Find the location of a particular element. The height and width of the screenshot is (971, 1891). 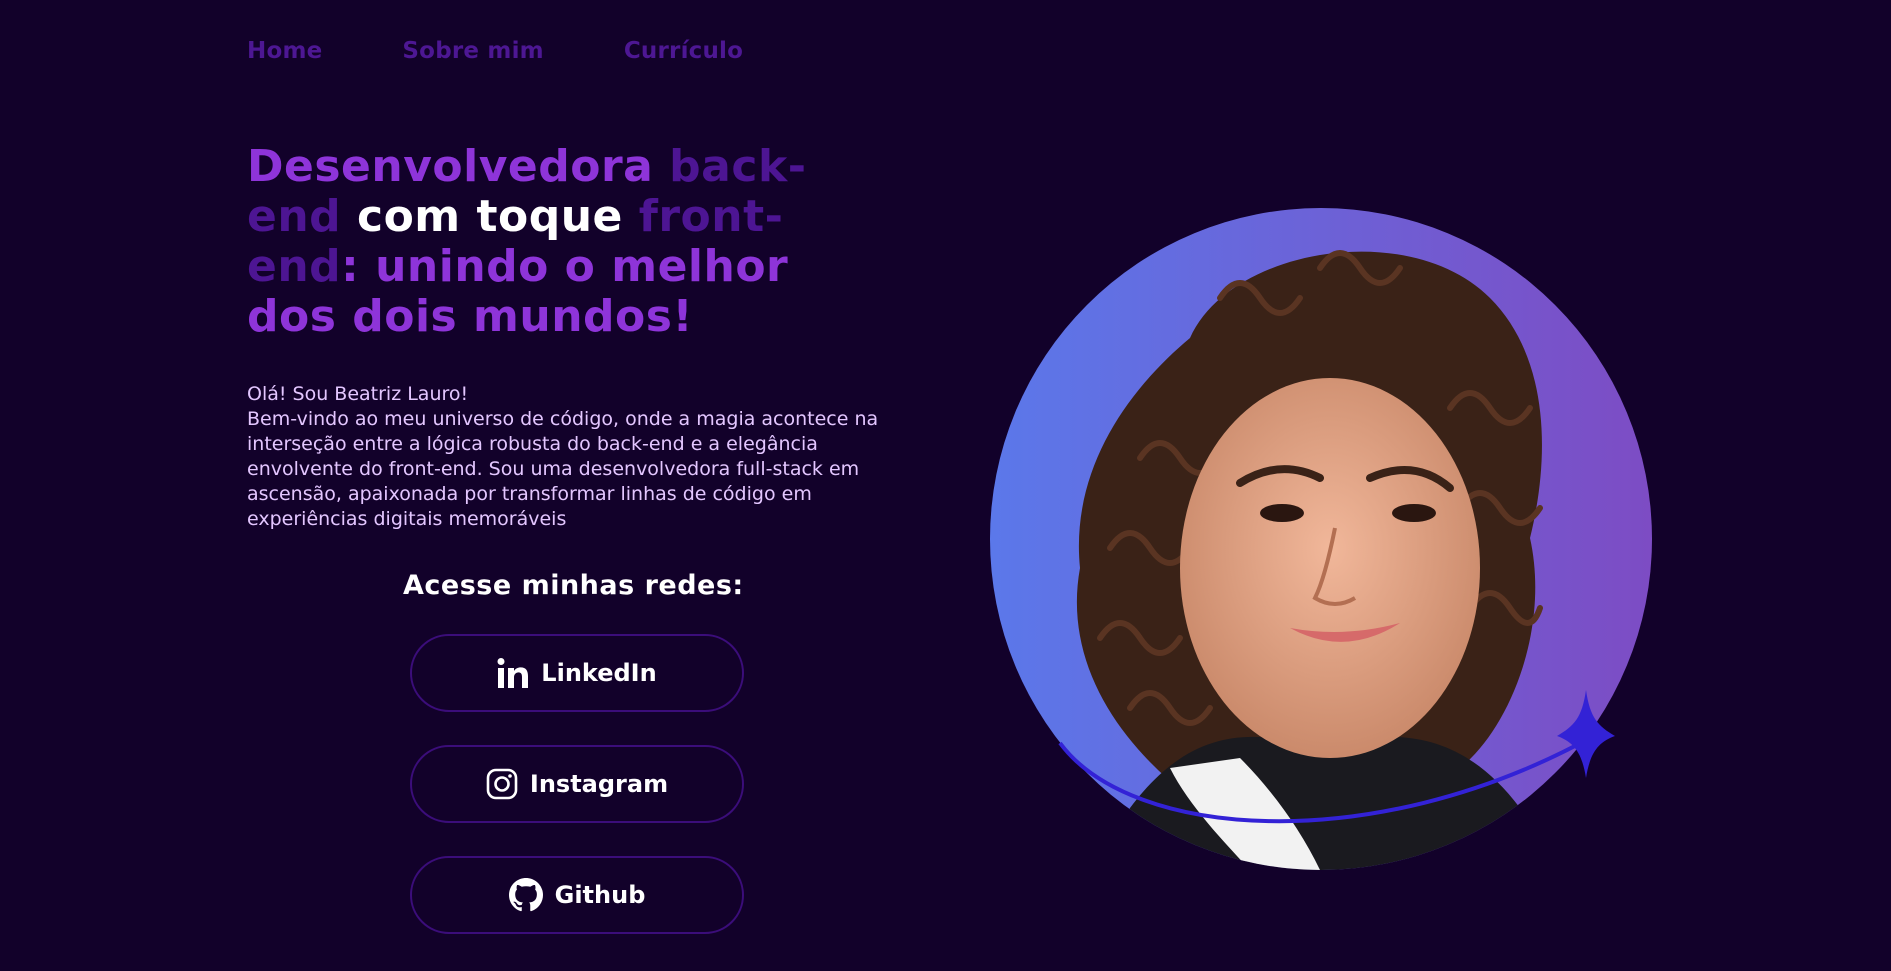

github-icon is located at coordinates (525, 895).